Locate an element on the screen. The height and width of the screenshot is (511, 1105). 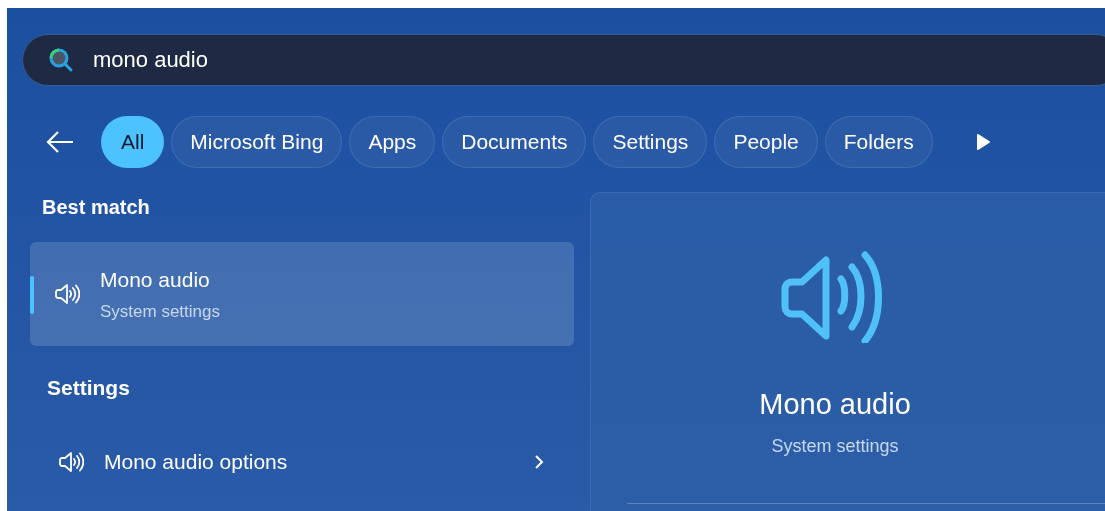
back-arrow-icon is located at coordinates (60, 142).